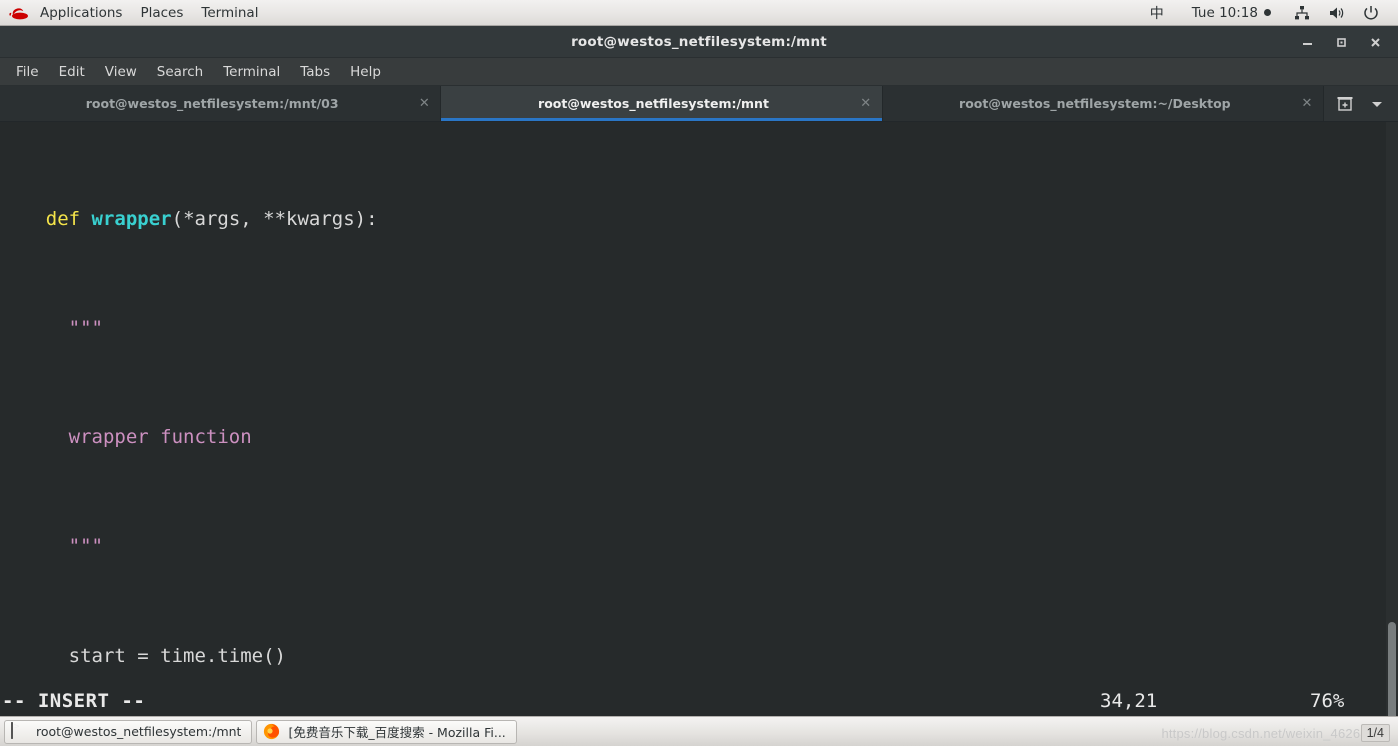 Image resolution: width=1398 pixels, height=746 pixels. Describe the element at coordinates (177, 655) in the screenshot. I see `code-line-5-text: start = time.time()` at that location.